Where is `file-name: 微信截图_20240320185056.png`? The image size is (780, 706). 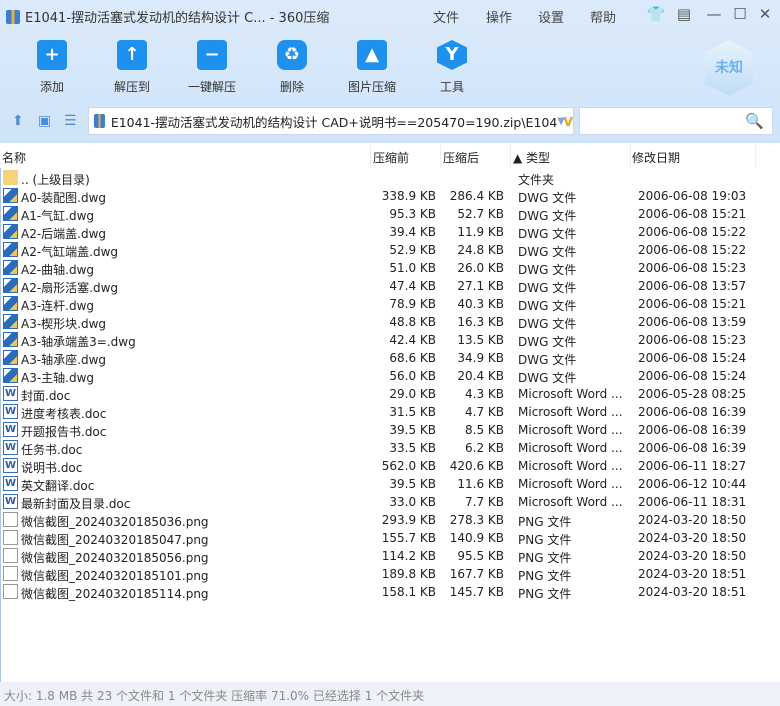 file-name: 微信截图_20240320185056.png is located at coordinates (115, 558).